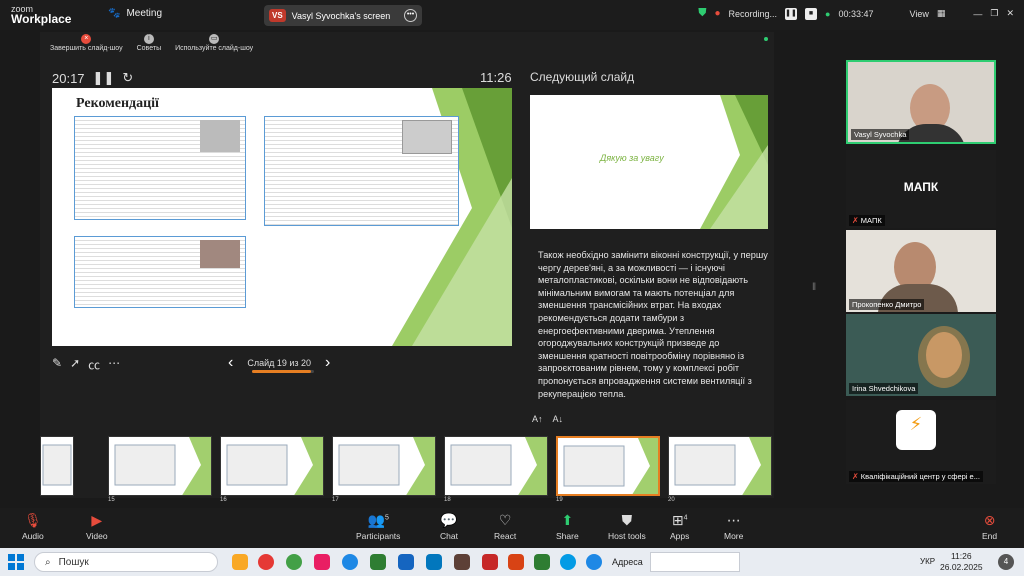 This screenshot has width=1024, height=576. I want to click on mapk-avatar-text: МАПК, so click(921, 187).